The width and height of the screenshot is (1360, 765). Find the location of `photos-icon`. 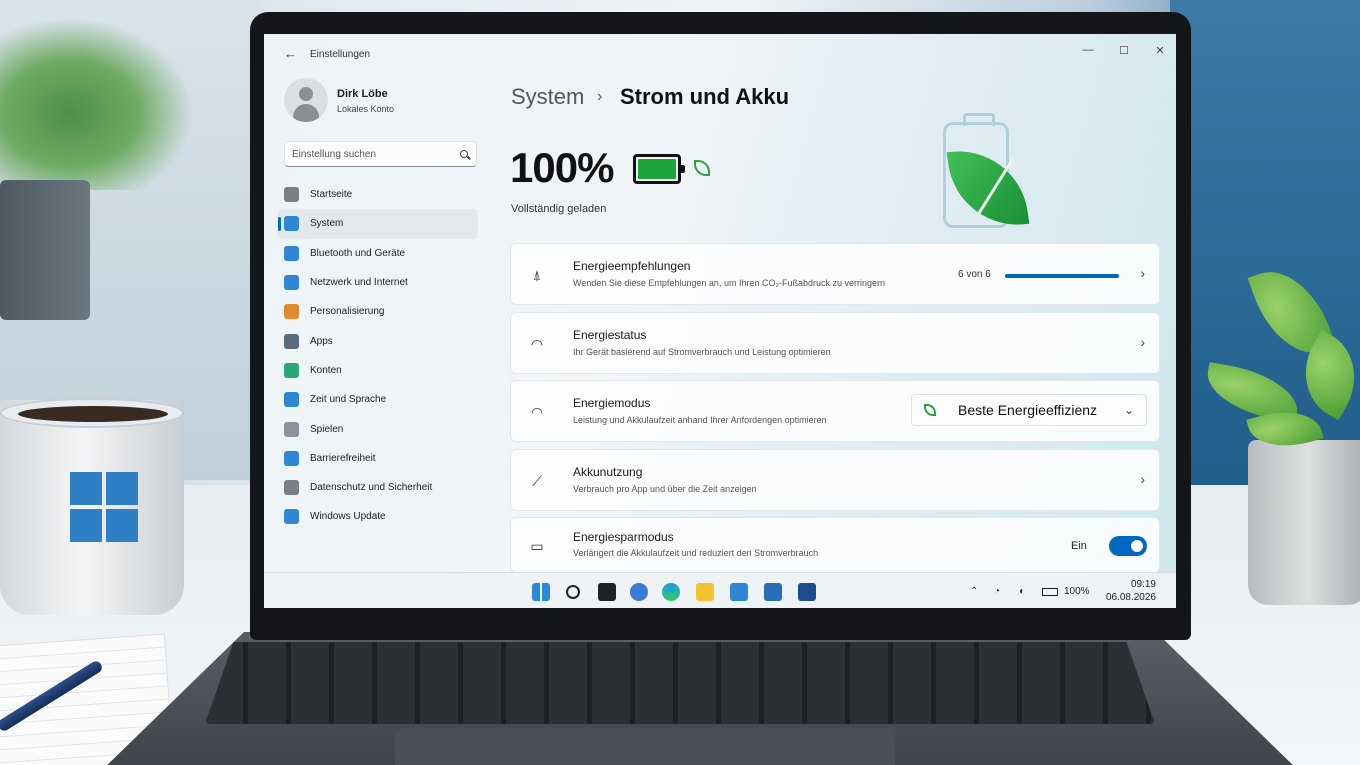

photos-icon is located at coordinates (773, 592).